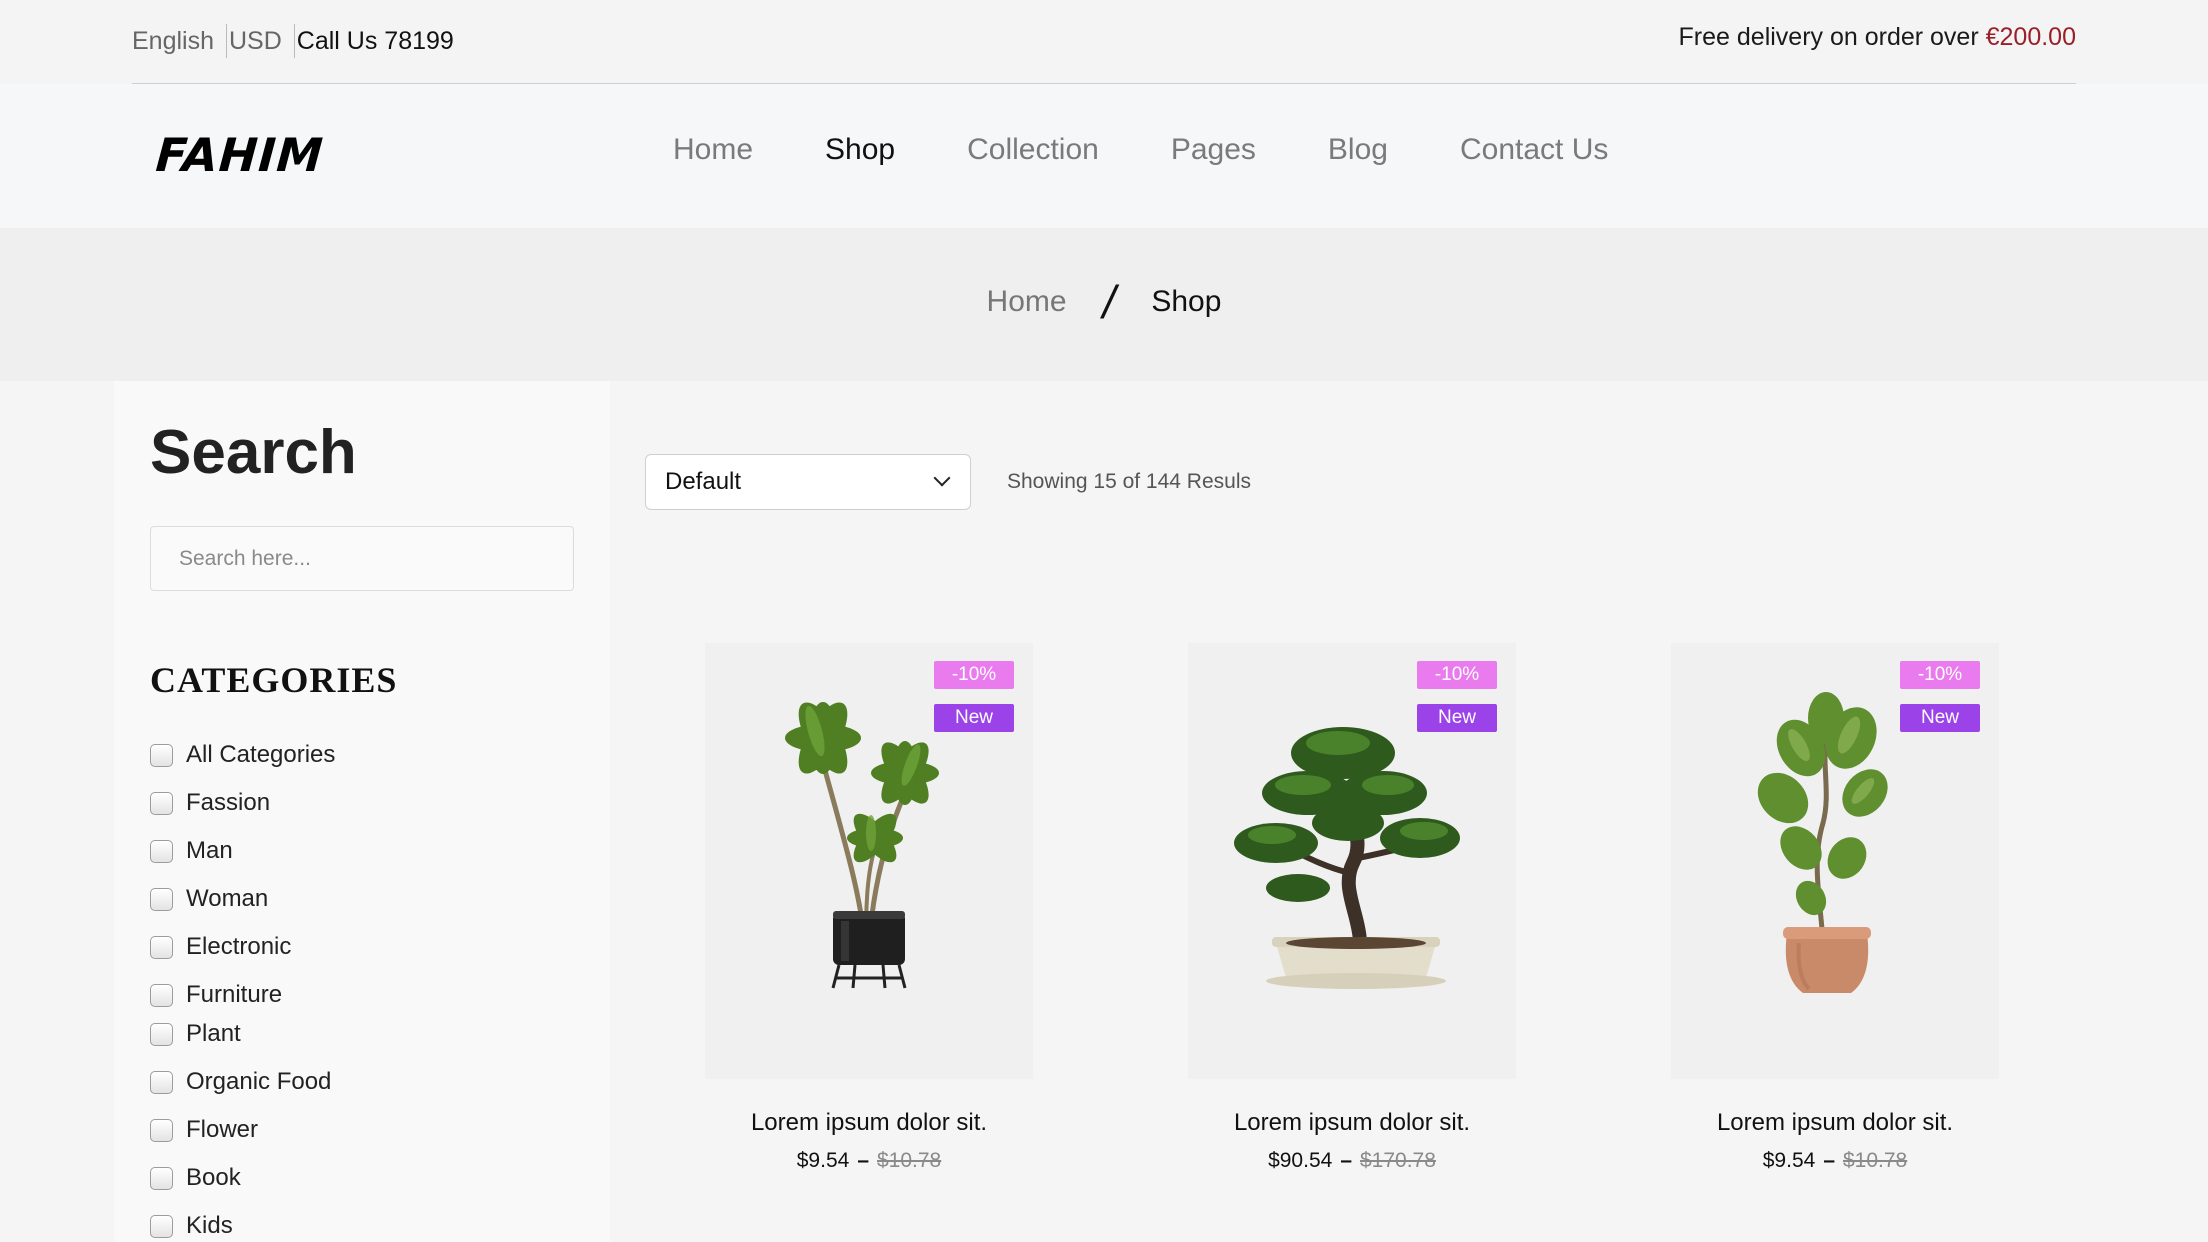  I want to click on free-delivery-notice: Free delivery on order over €200.00, so click(1877, 37).